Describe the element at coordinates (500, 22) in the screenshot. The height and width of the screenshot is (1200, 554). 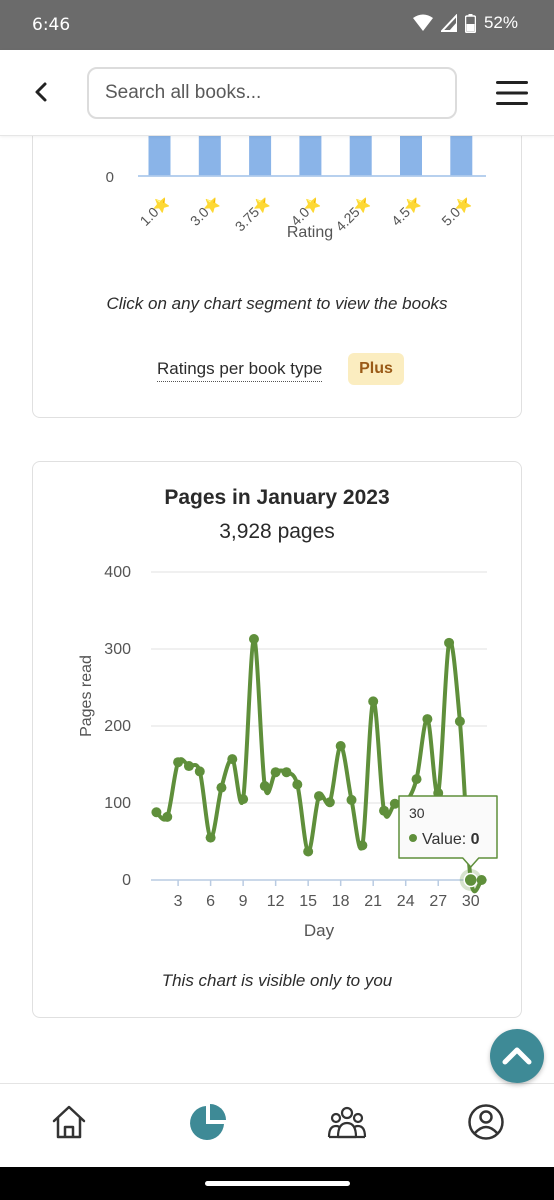
I see `battery-percent: 52%` at that location.